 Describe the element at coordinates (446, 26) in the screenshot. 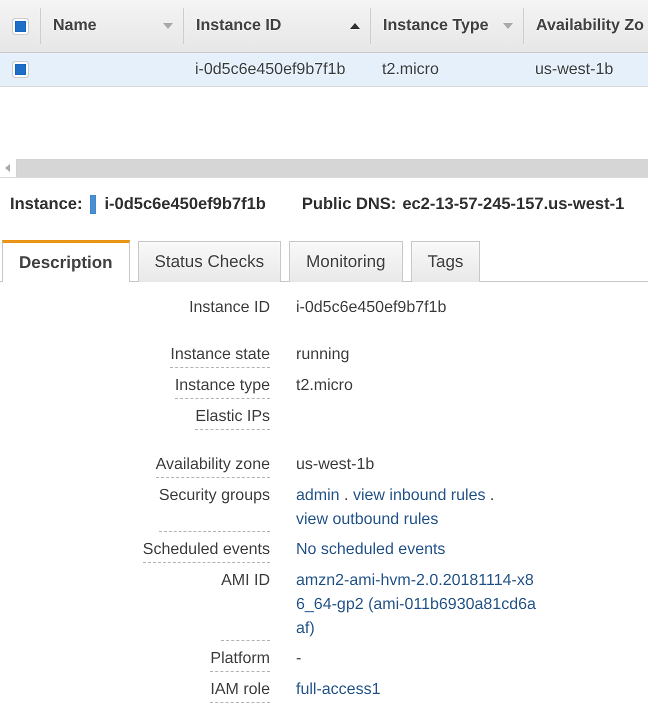

I see `column-header: Instance Type` at that location.